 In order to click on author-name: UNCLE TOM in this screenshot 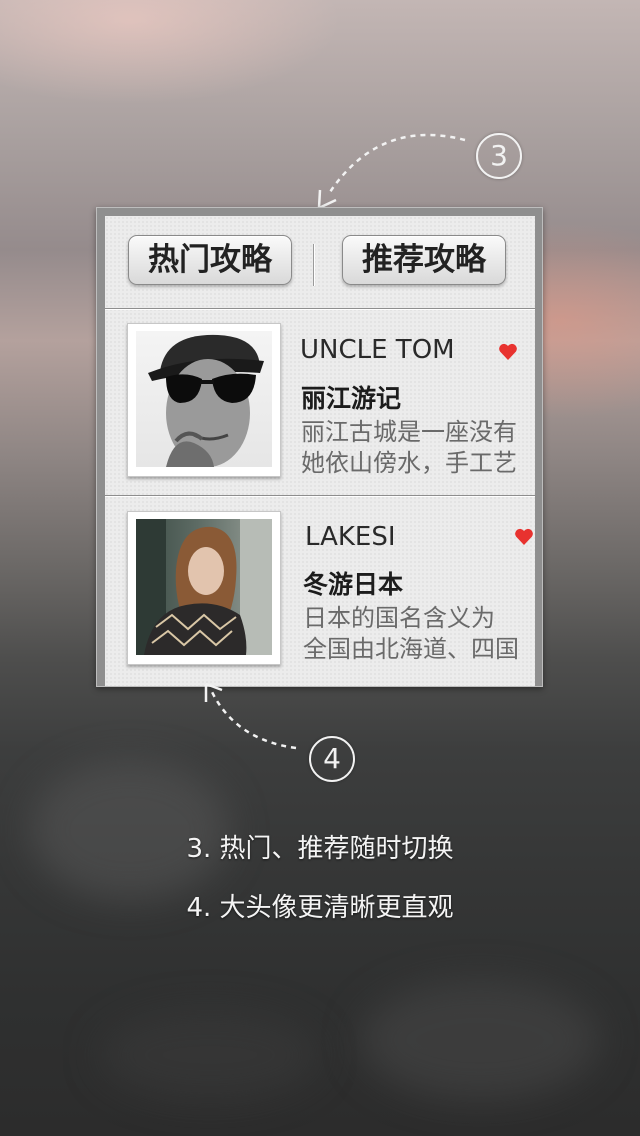, I will do `click(377, 350)`.